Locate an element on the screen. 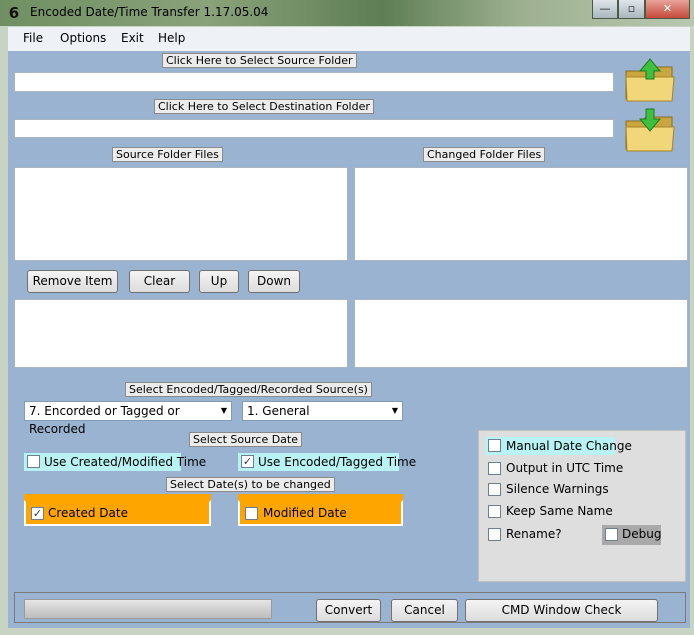  output-utc-label: Output in UTC Time is located at coordinates (565, 468).